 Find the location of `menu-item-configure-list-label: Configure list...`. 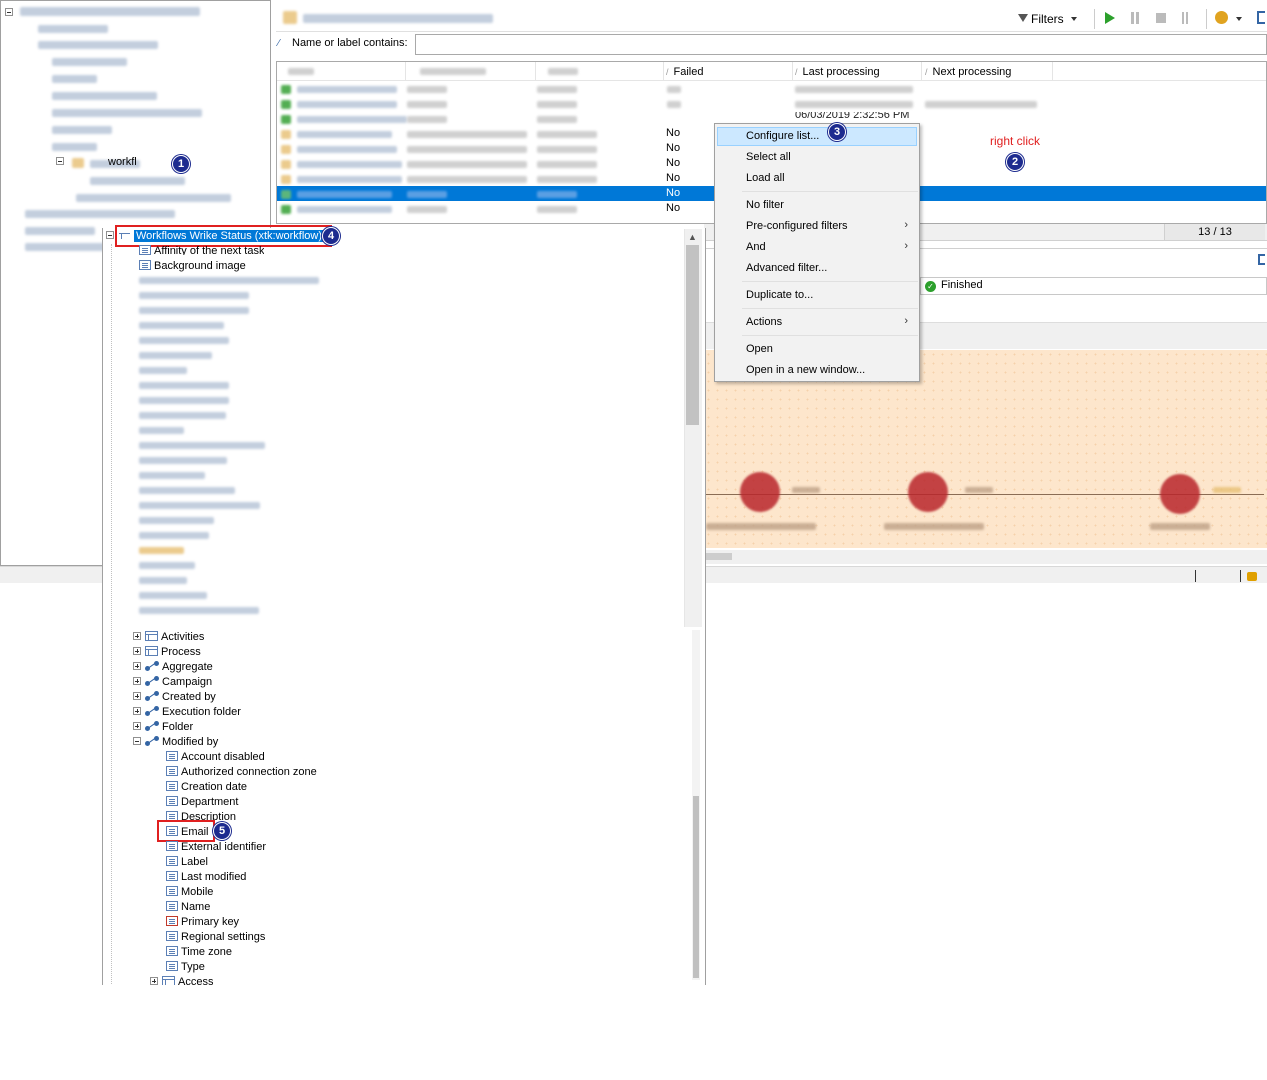

menu-item-configure-list-label: Configure list... is located at coordinates (783, 136).